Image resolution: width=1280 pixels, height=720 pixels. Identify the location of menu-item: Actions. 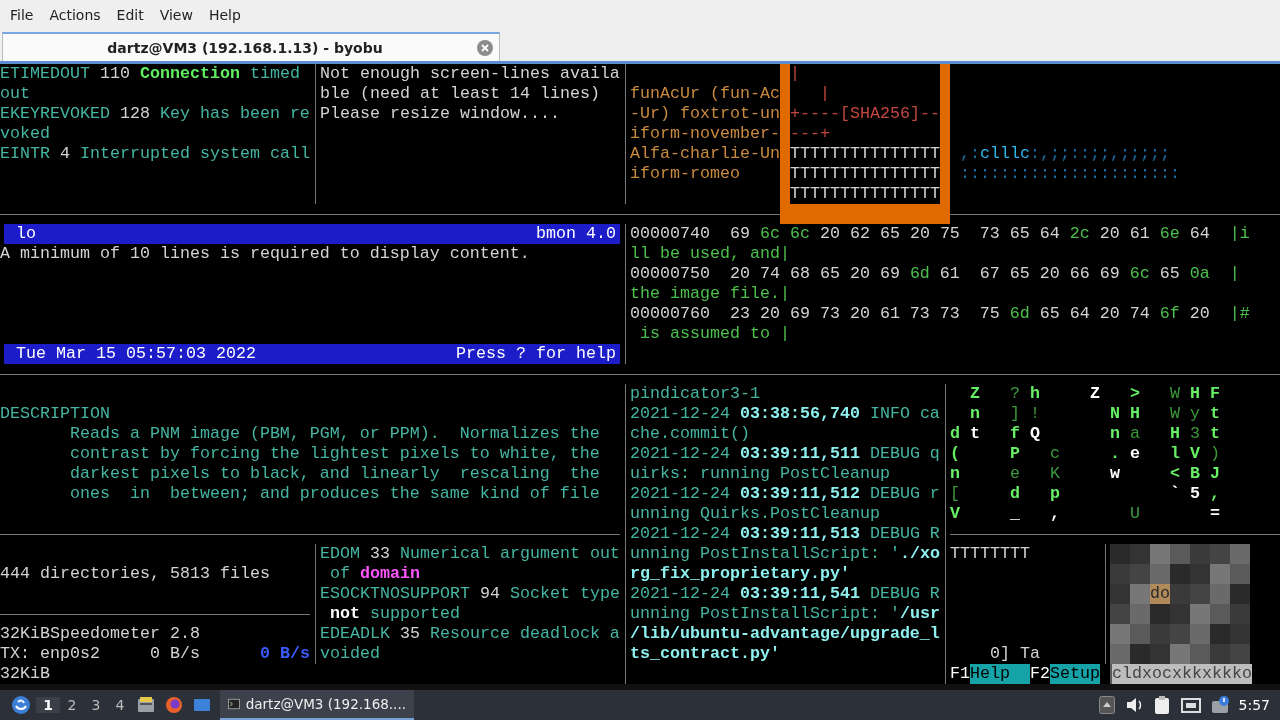
(75, 15).